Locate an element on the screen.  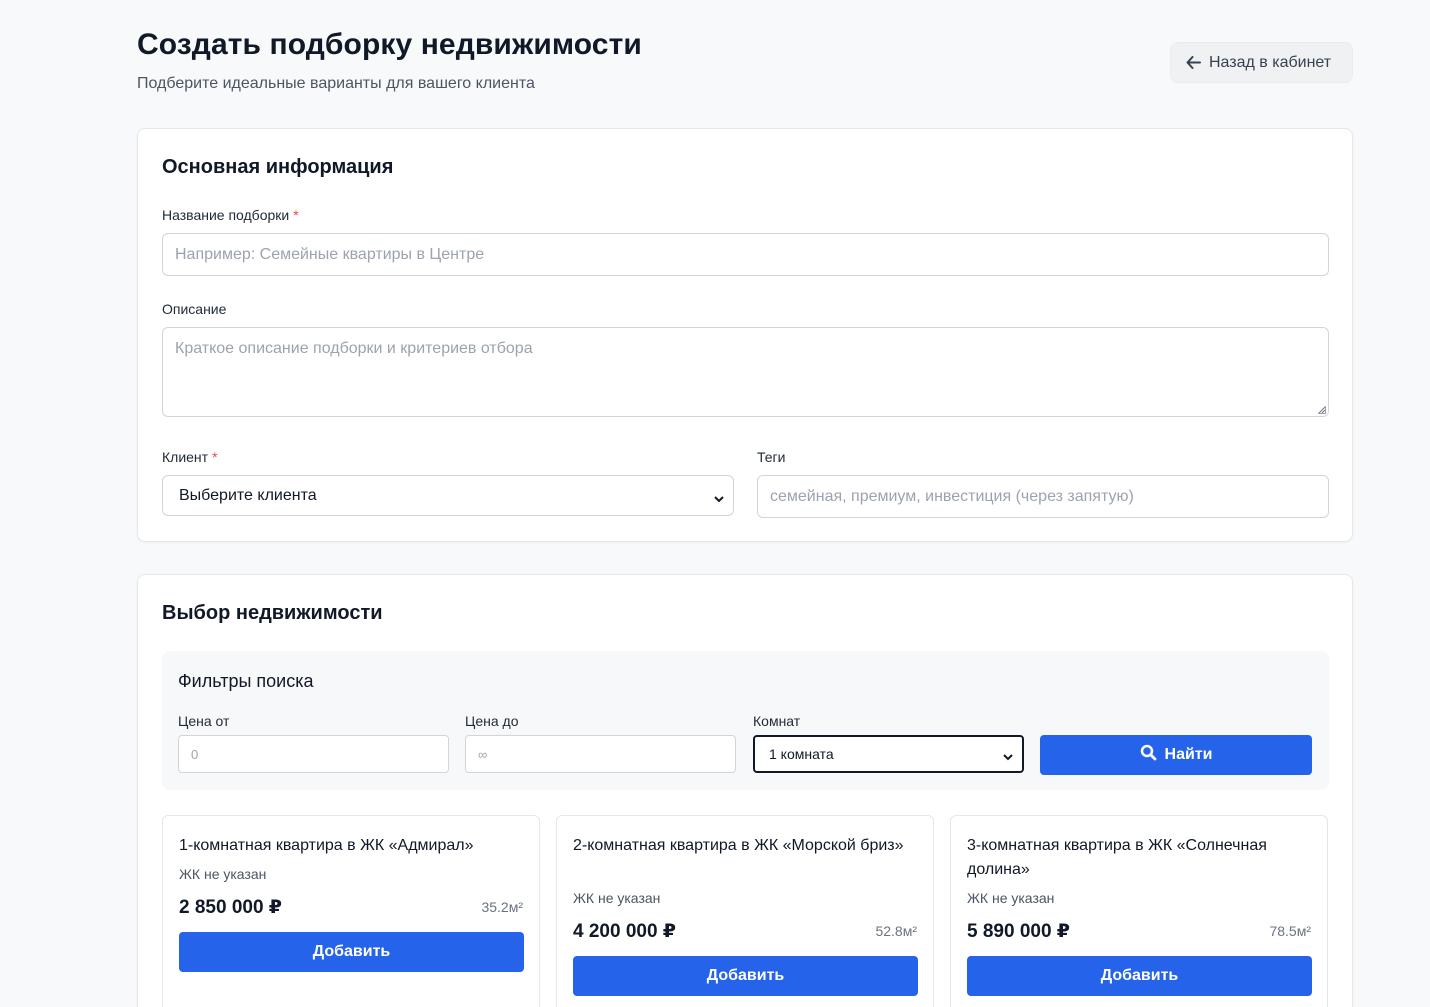
client-select: Выберите клиента is located at coordinates (448, 495).